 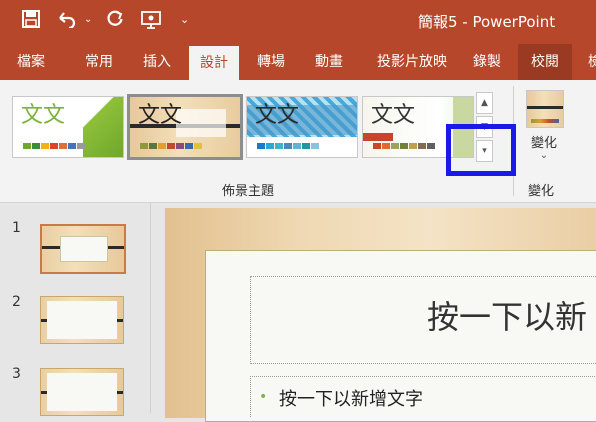 What do you see at coordinates (184, 20) in the screenshot?
I see `customize-icon: ⌄` at bounding box center [184, 20].